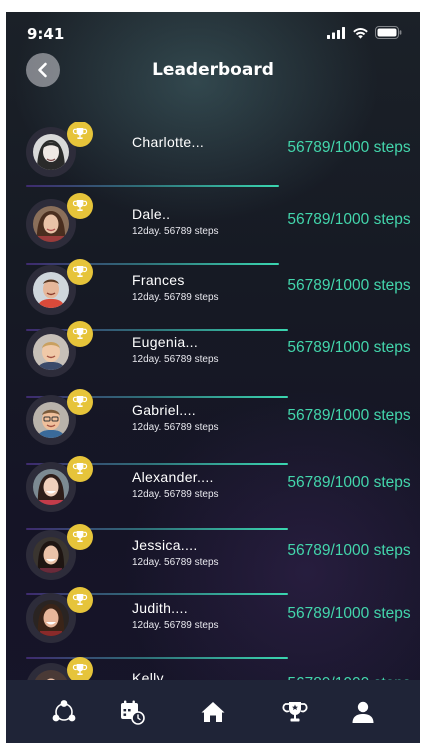 This screenshot has height=752, width=428. Describe the element at coordinates (213, 155) in the screenshot. I see `leaderboard-row: Charlotte... 56789/1000 steps` at that location.